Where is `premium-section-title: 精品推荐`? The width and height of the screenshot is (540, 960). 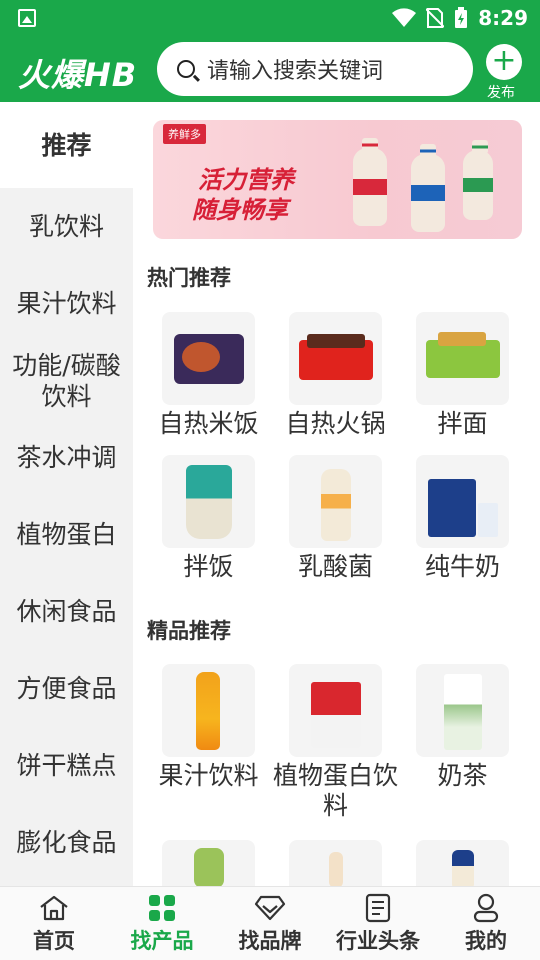 premium-section-title: 精品推荐 is located at coordinates (189, 631).